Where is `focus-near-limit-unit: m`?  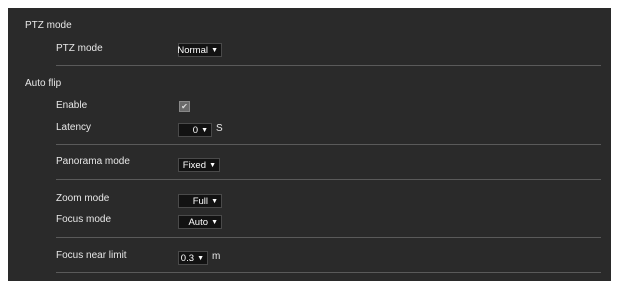 focus-near-limit-unit: m is located at coordinates (216, 256).